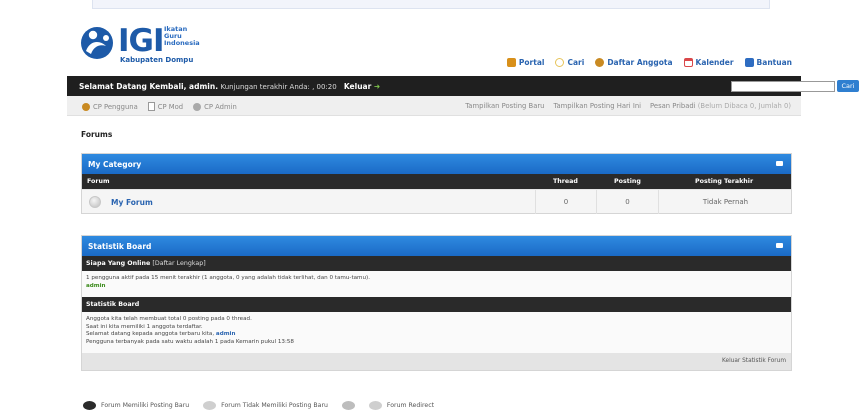 The width and height of the screenshot is (859, 411). What do you see at coordinates (115, 164) in the screenshot?
I see `category-title: My Category` at bounding box center [115, 164].